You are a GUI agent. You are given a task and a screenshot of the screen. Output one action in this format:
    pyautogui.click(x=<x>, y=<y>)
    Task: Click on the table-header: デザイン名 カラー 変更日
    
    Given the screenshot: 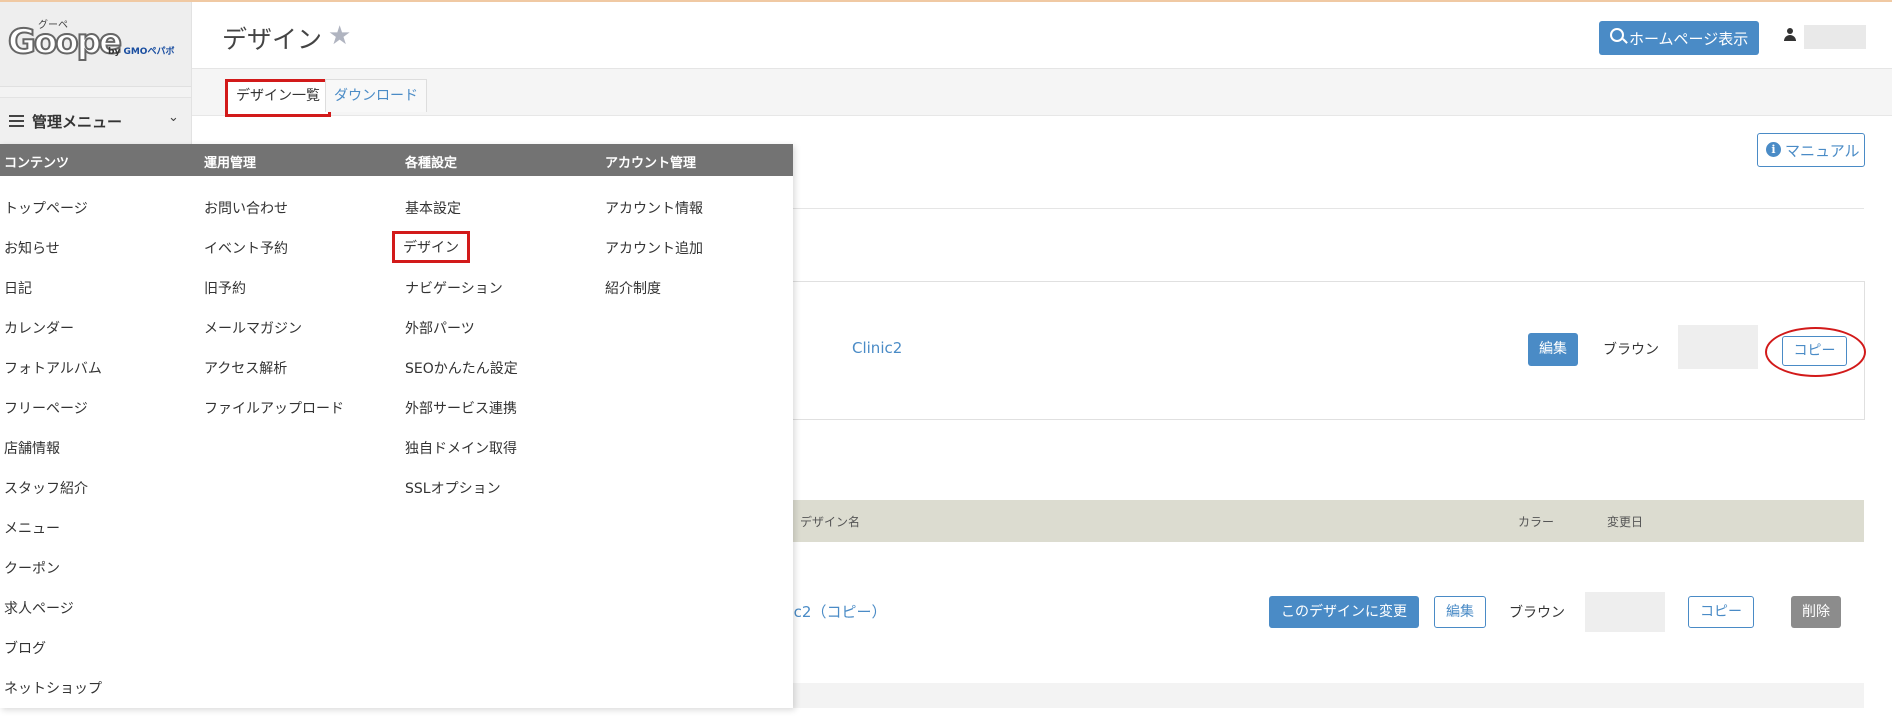 What is the action you would take?
    pyautogui.click(x=1328, y=521)
    